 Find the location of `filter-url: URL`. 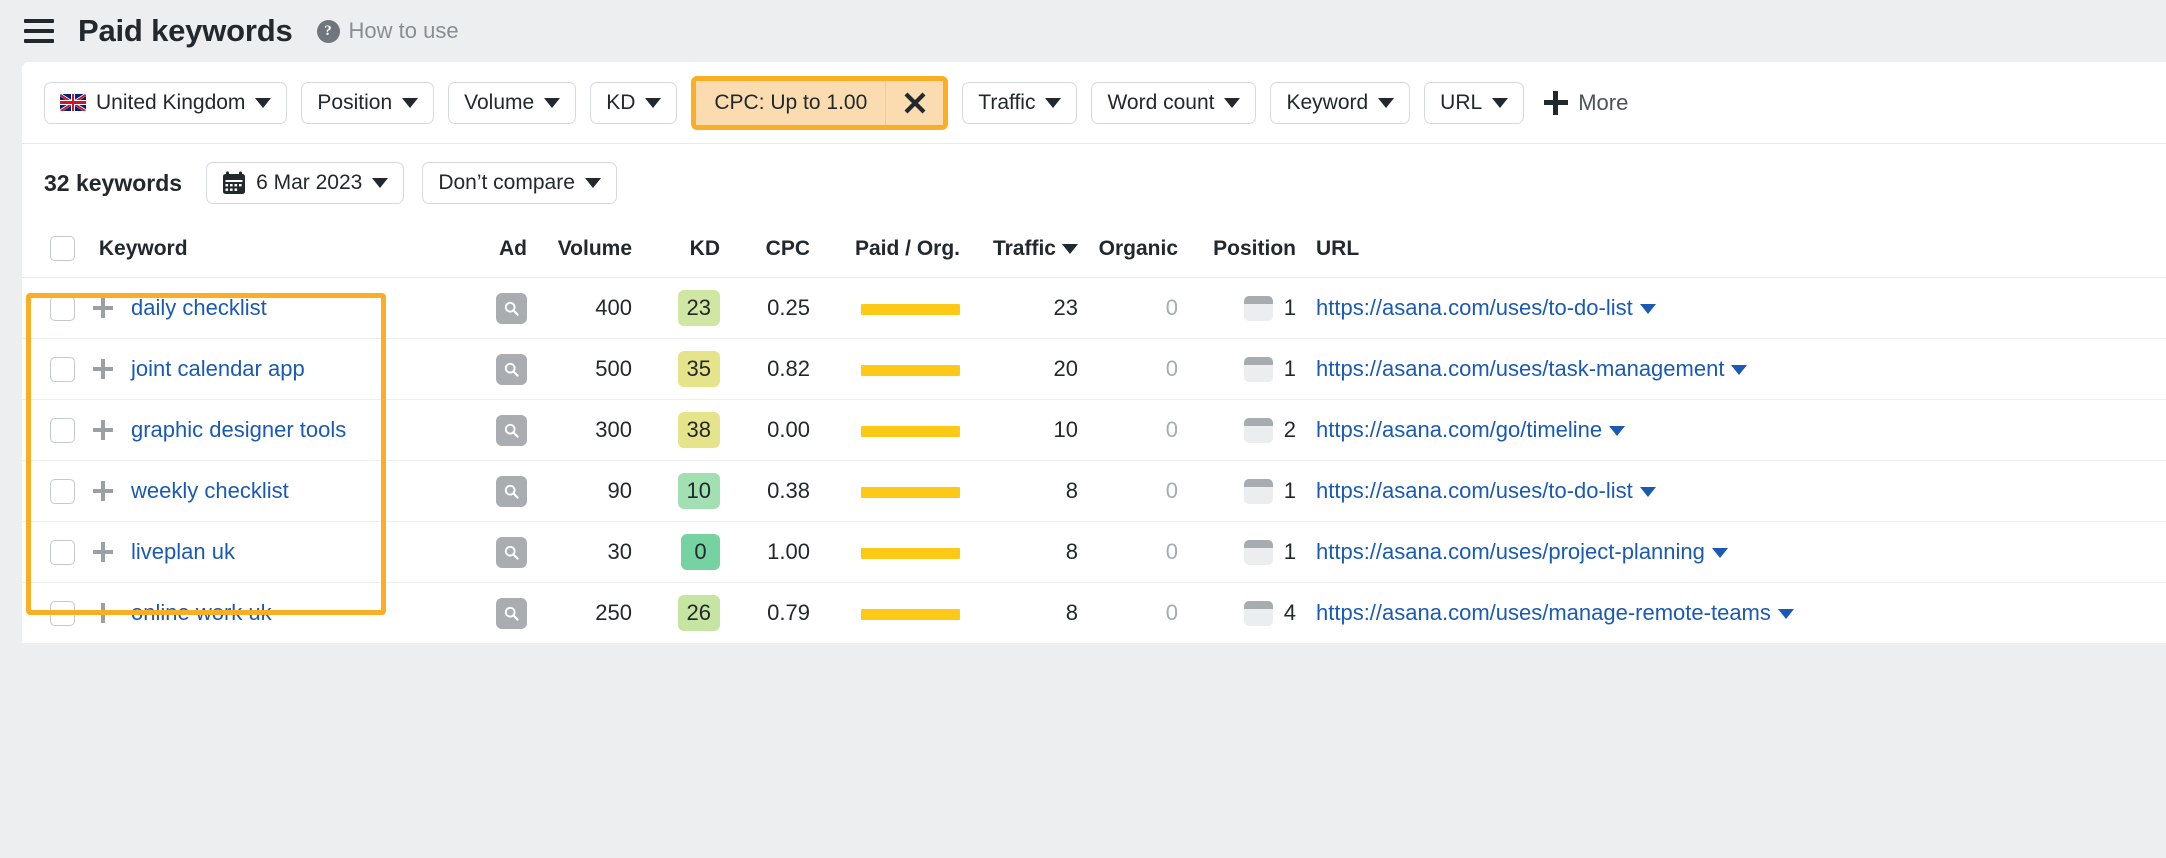

filter-url: URL is located at coordinates (1474, 102).